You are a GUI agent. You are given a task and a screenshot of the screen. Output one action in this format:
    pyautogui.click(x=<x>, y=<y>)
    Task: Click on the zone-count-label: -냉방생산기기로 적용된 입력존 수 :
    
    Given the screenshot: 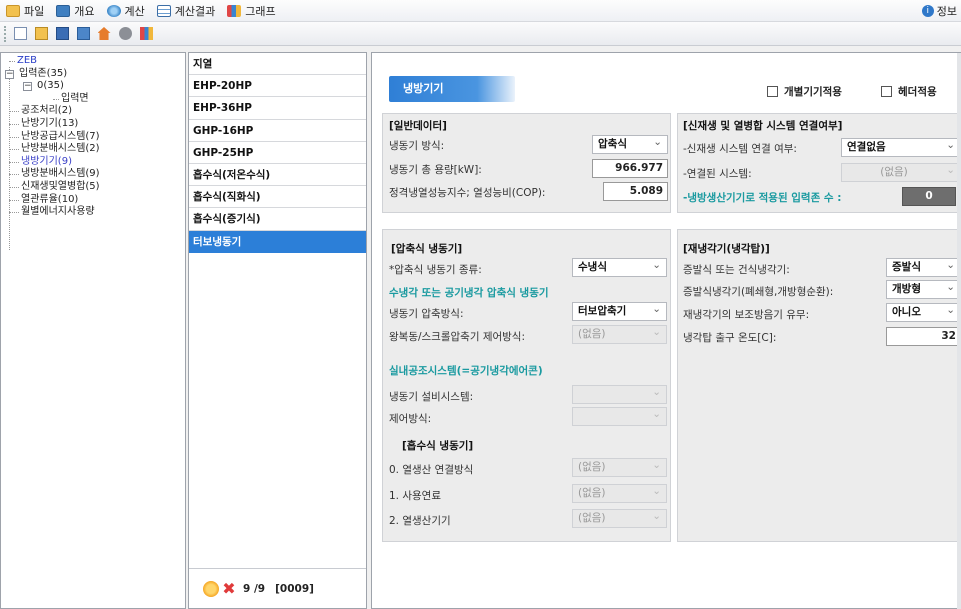 What is the action you would take?
    pyautogui.click(x=762, y=198)
    